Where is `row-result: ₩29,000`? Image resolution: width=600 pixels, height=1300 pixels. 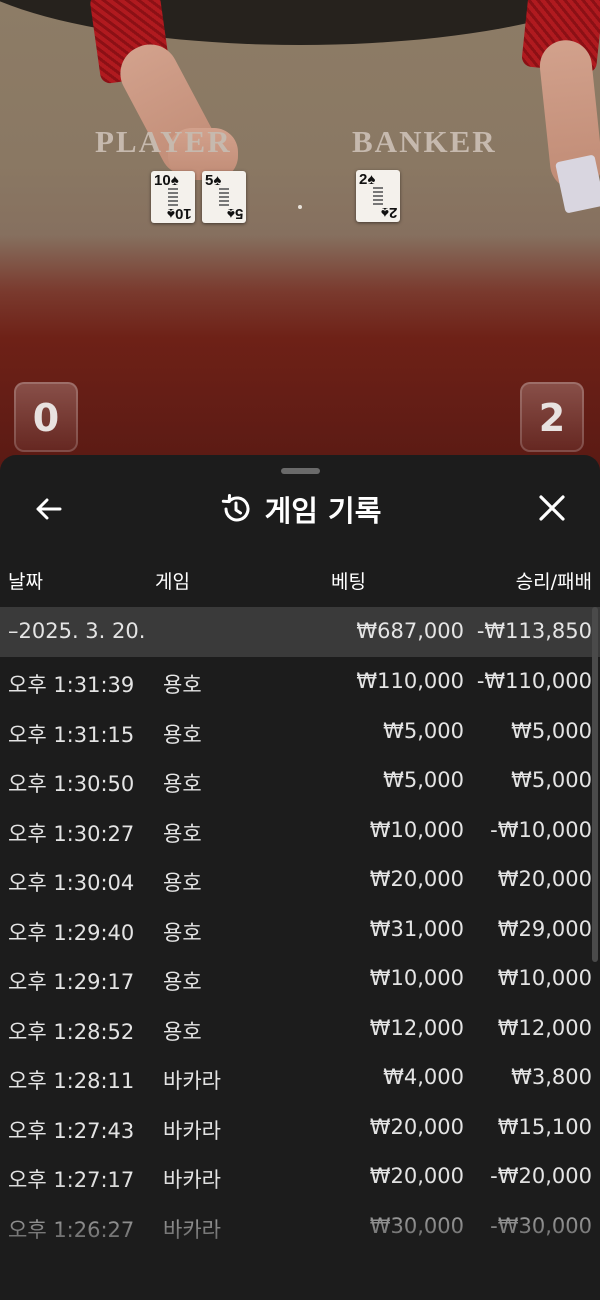
row-result: ₩29,000 is located at coordinates (544, 928).